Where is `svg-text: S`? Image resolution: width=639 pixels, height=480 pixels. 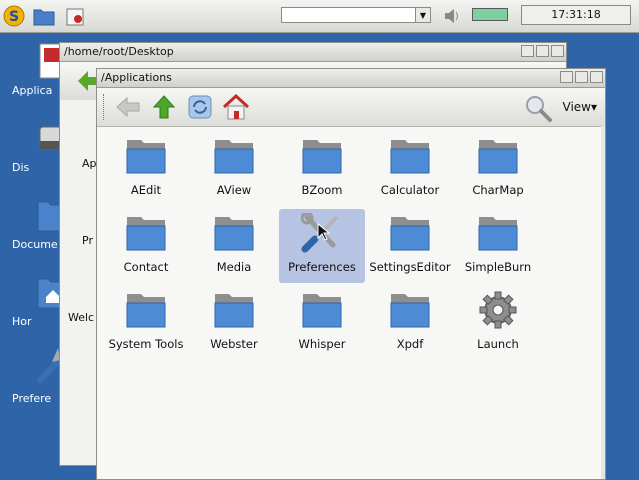
svg-text: S is located at coordinates (14, 17).